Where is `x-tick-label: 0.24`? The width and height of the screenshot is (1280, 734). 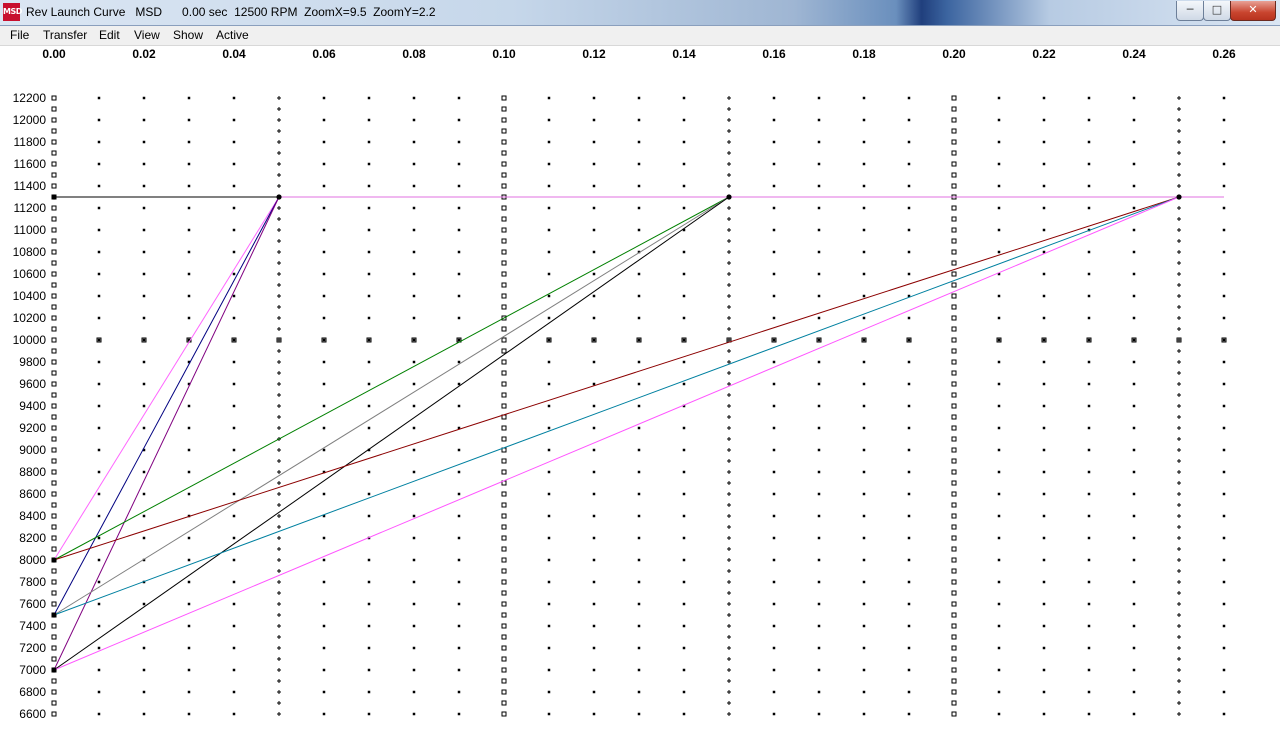 x-tick-label: 0.24 is located at coordinates (1134, 54).